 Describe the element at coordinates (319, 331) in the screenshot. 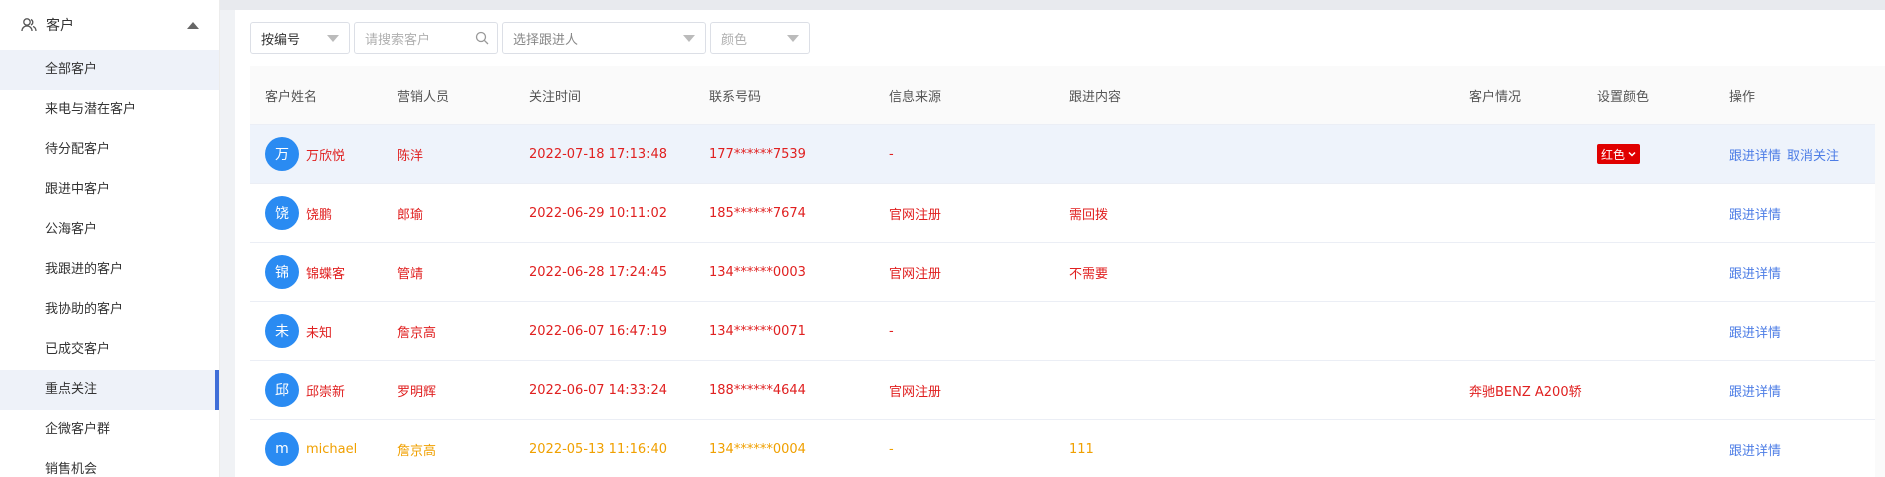

I see `customer-name: 未知` at that location.